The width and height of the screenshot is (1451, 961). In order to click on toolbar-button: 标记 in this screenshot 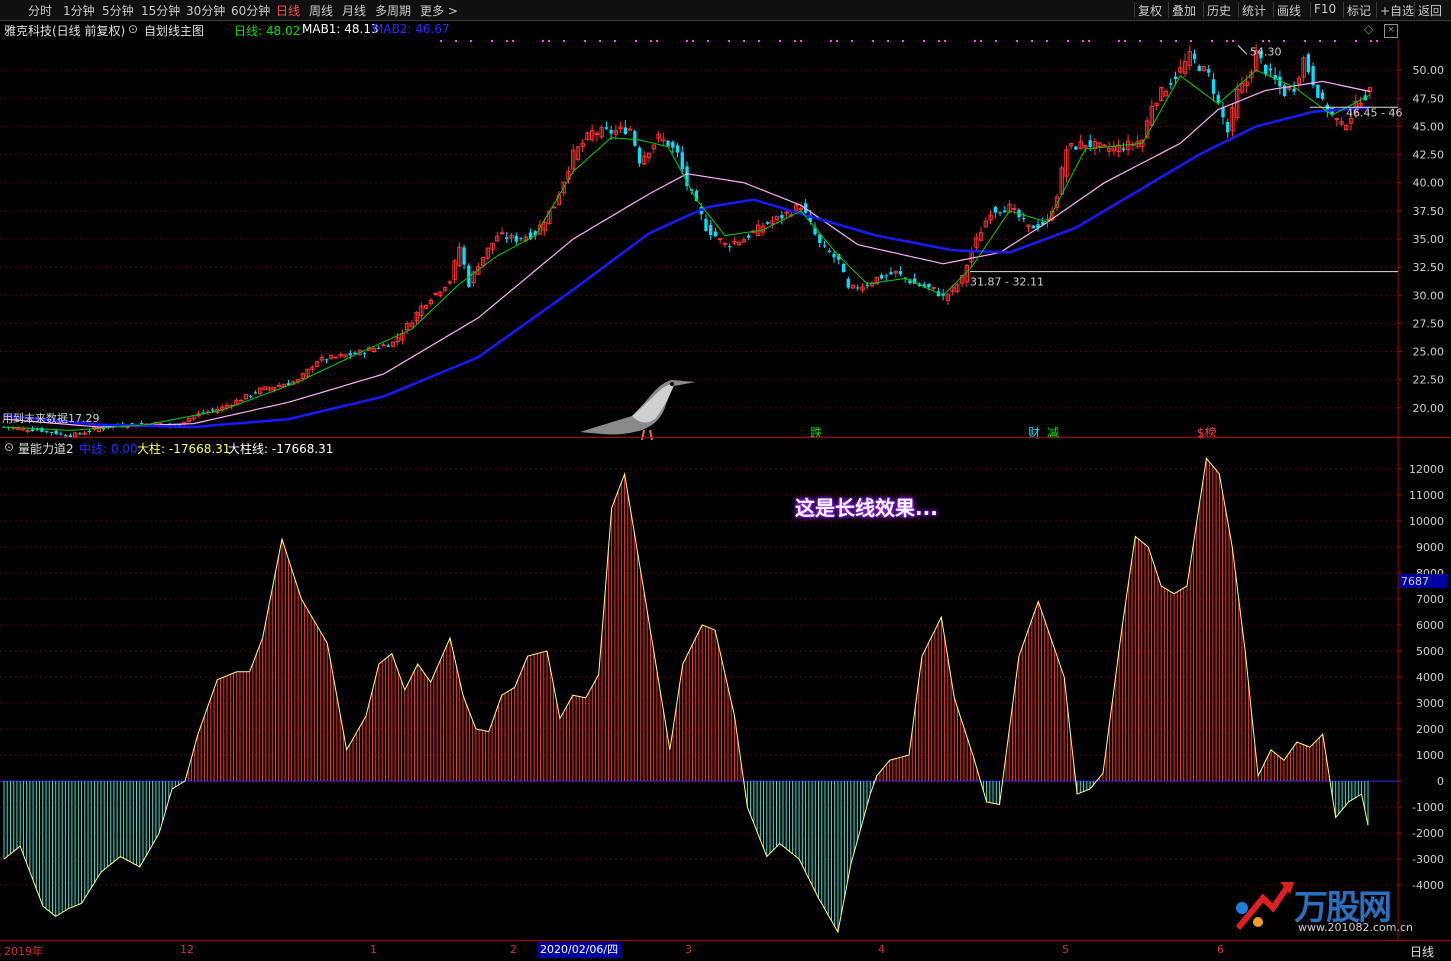, I will do `click(1359, 10)`.